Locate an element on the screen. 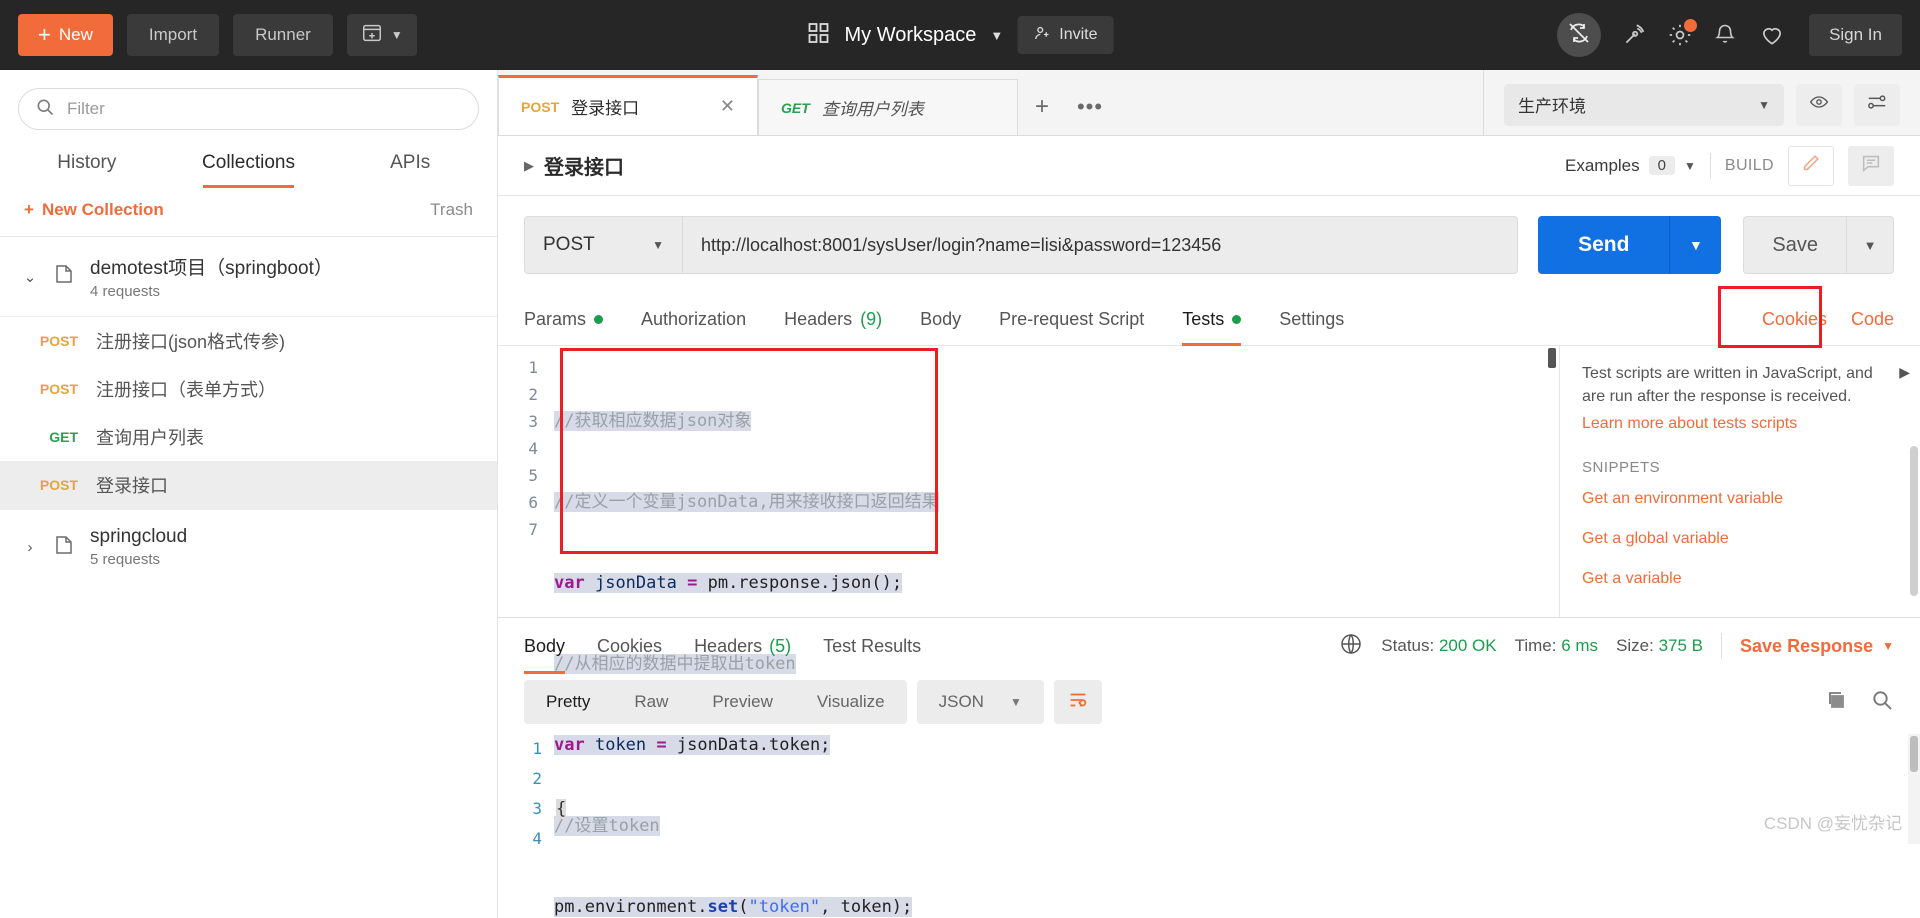  collection-row-springcloud: › springcloud 5 requests is located at coordinates (248, 546).